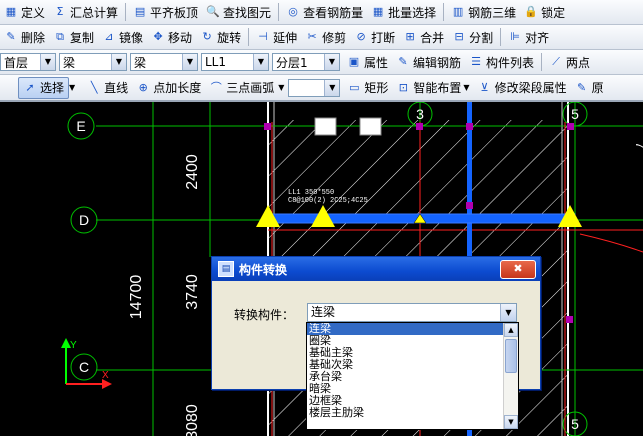 Image resolution: width=643 pixels, height=436 pixels. Describe the element at coordinates (432, 88) in the screenshot. I see `smart-layout-button: ⊡ 智能布置 ▼` at that location.